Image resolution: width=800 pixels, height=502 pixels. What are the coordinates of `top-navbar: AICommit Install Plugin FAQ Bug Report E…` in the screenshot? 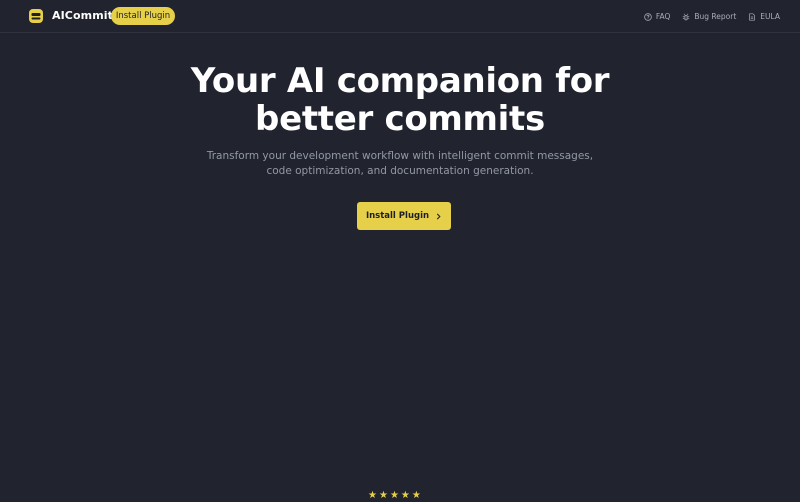 It's located at (400, 16).